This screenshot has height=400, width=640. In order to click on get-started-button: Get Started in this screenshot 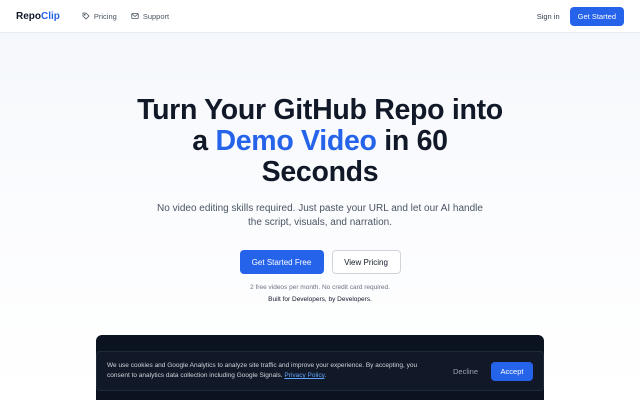, I will do `click(596, 16)`.